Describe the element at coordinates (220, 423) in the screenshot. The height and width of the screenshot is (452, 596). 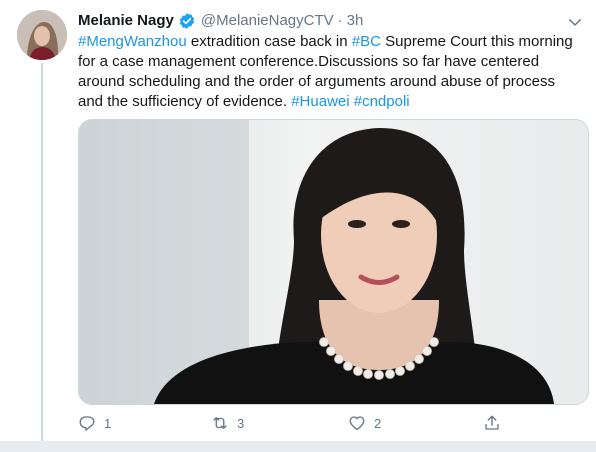
I see `retweet-icon` at that location.